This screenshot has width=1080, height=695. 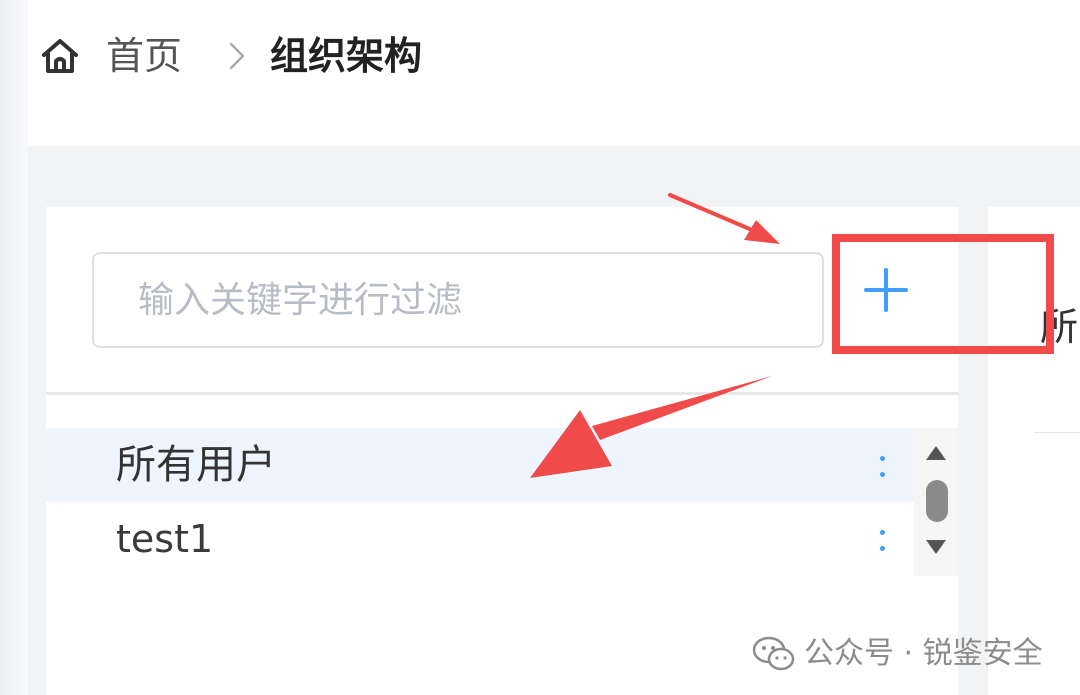 What do you see at coordinates (480, 465) in the screenshot?
I see `tree-item-all-users: 所有用户` at bounding box center [480, 465].